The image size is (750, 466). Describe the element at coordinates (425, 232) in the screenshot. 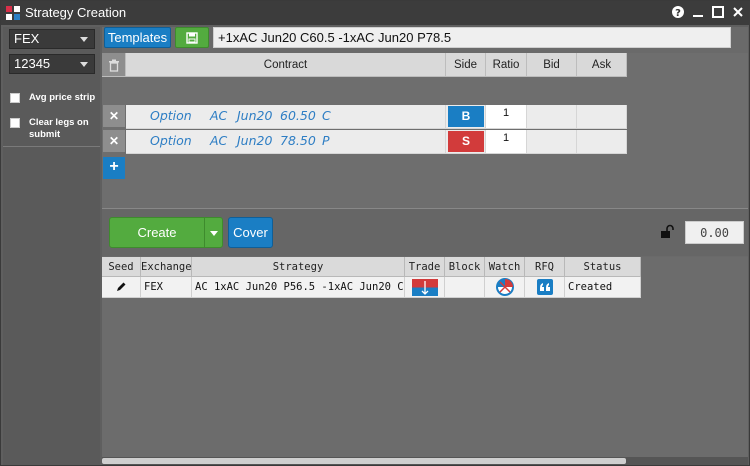

I see `action-bar: Create Cover 0.00` at that location.